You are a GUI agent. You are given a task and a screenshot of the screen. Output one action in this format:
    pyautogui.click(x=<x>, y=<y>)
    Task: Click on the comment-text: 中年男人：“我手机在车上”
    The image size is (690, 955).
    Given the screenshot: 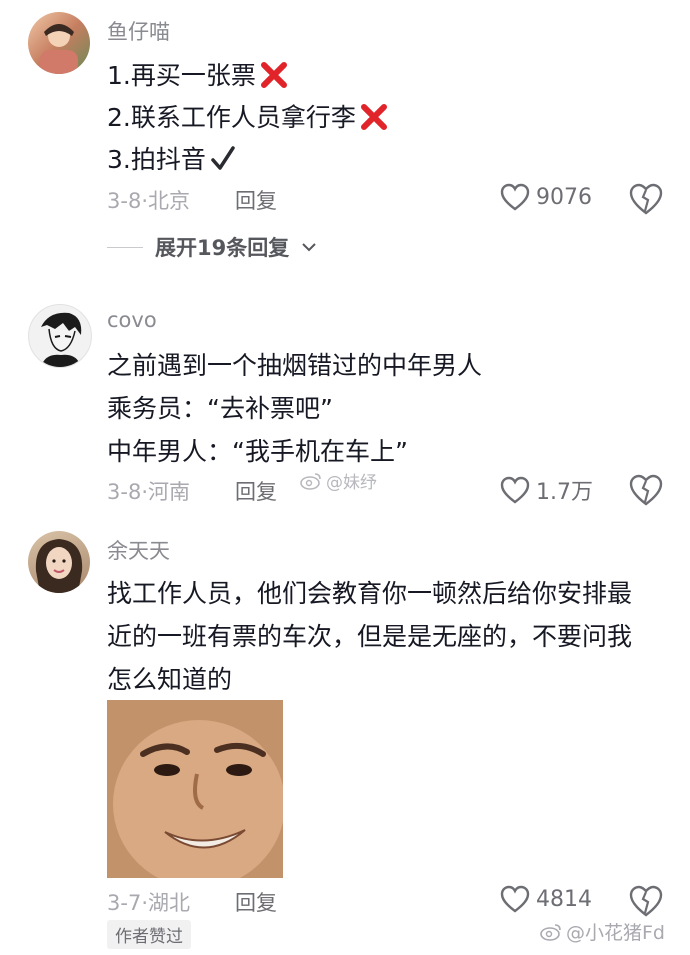 What is the action you would take?
    pyautogui.click(x=257, y=451)
    